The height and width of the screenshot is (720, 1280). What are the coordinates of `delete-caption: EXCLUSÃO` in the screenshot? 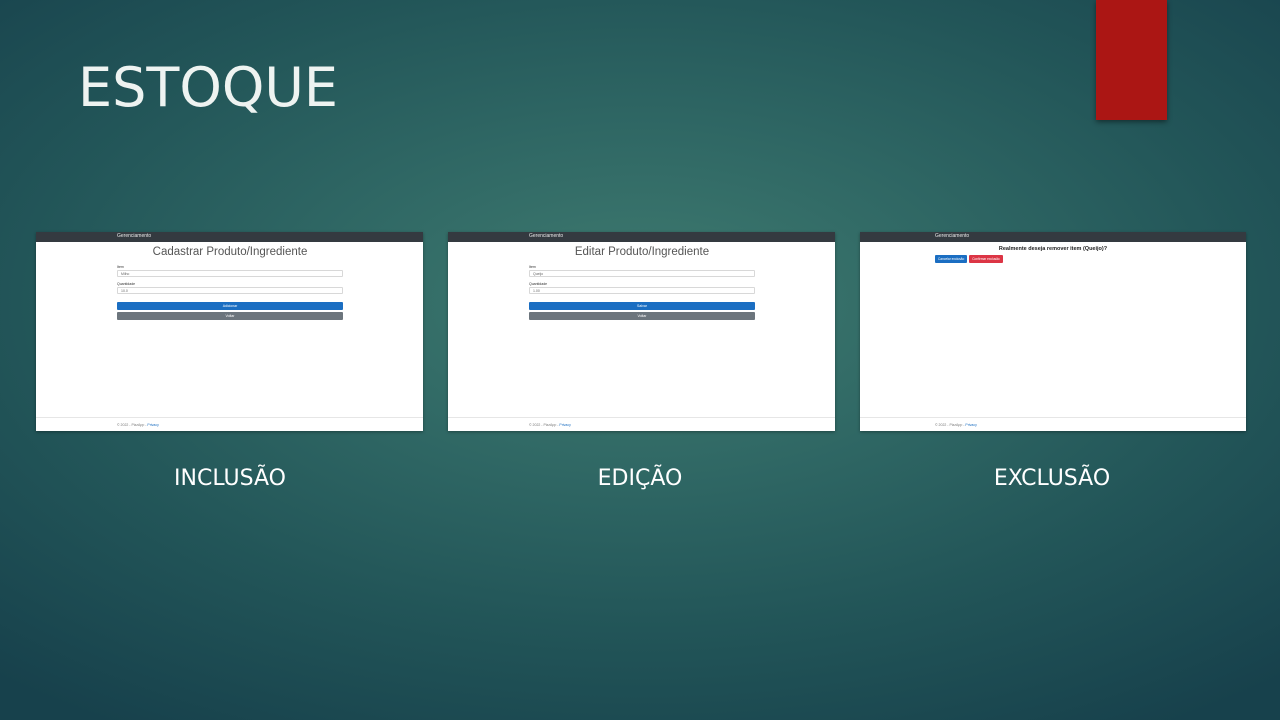 It's located at (1052, 478).